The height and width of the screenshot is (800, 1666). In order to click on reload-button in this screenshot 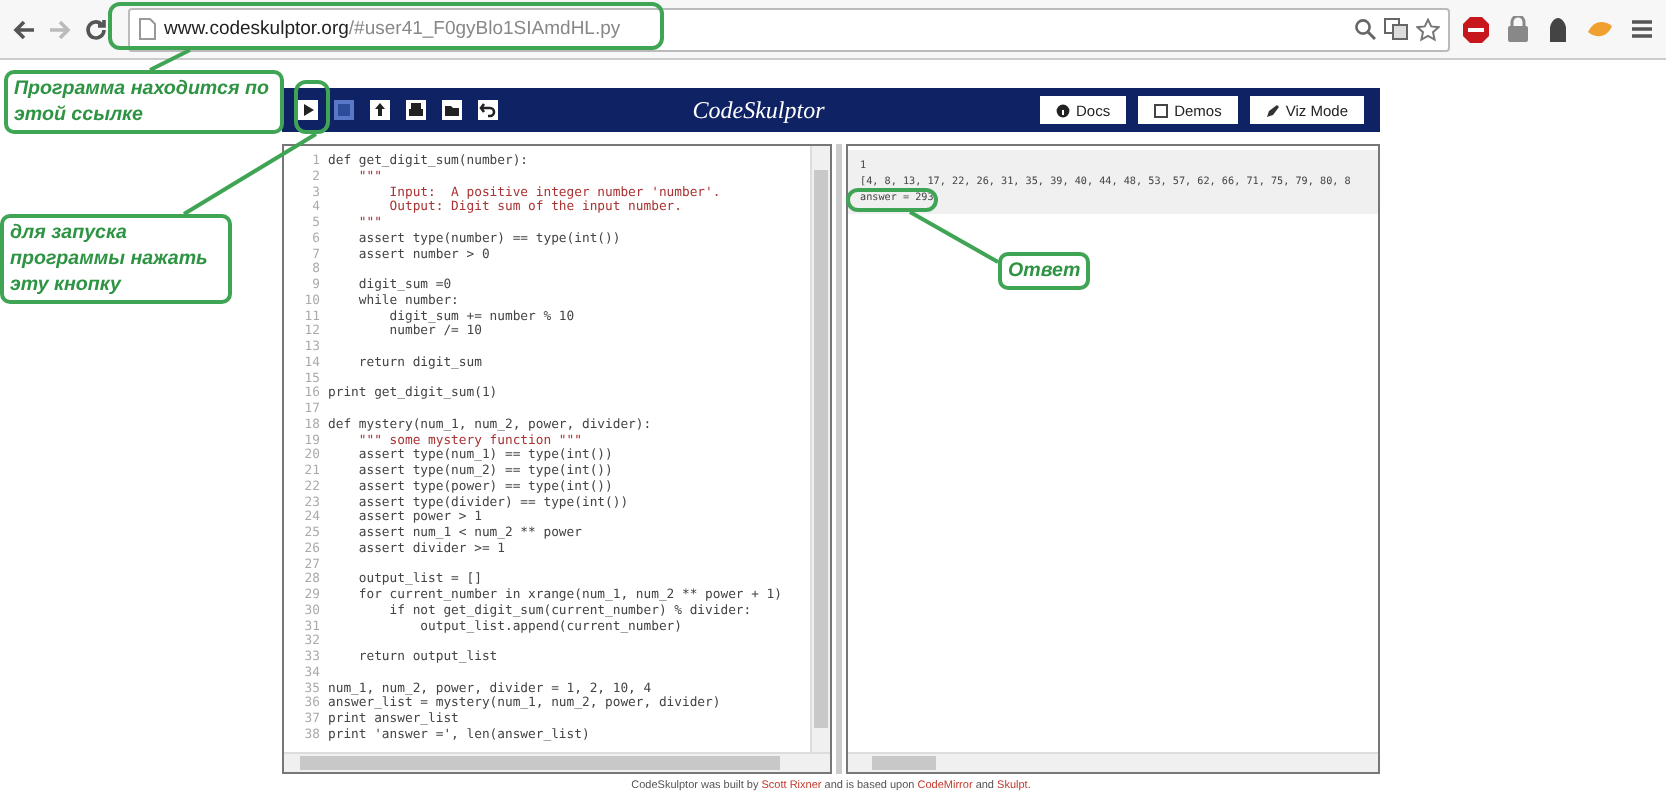, I will do `click(96, 29)`.